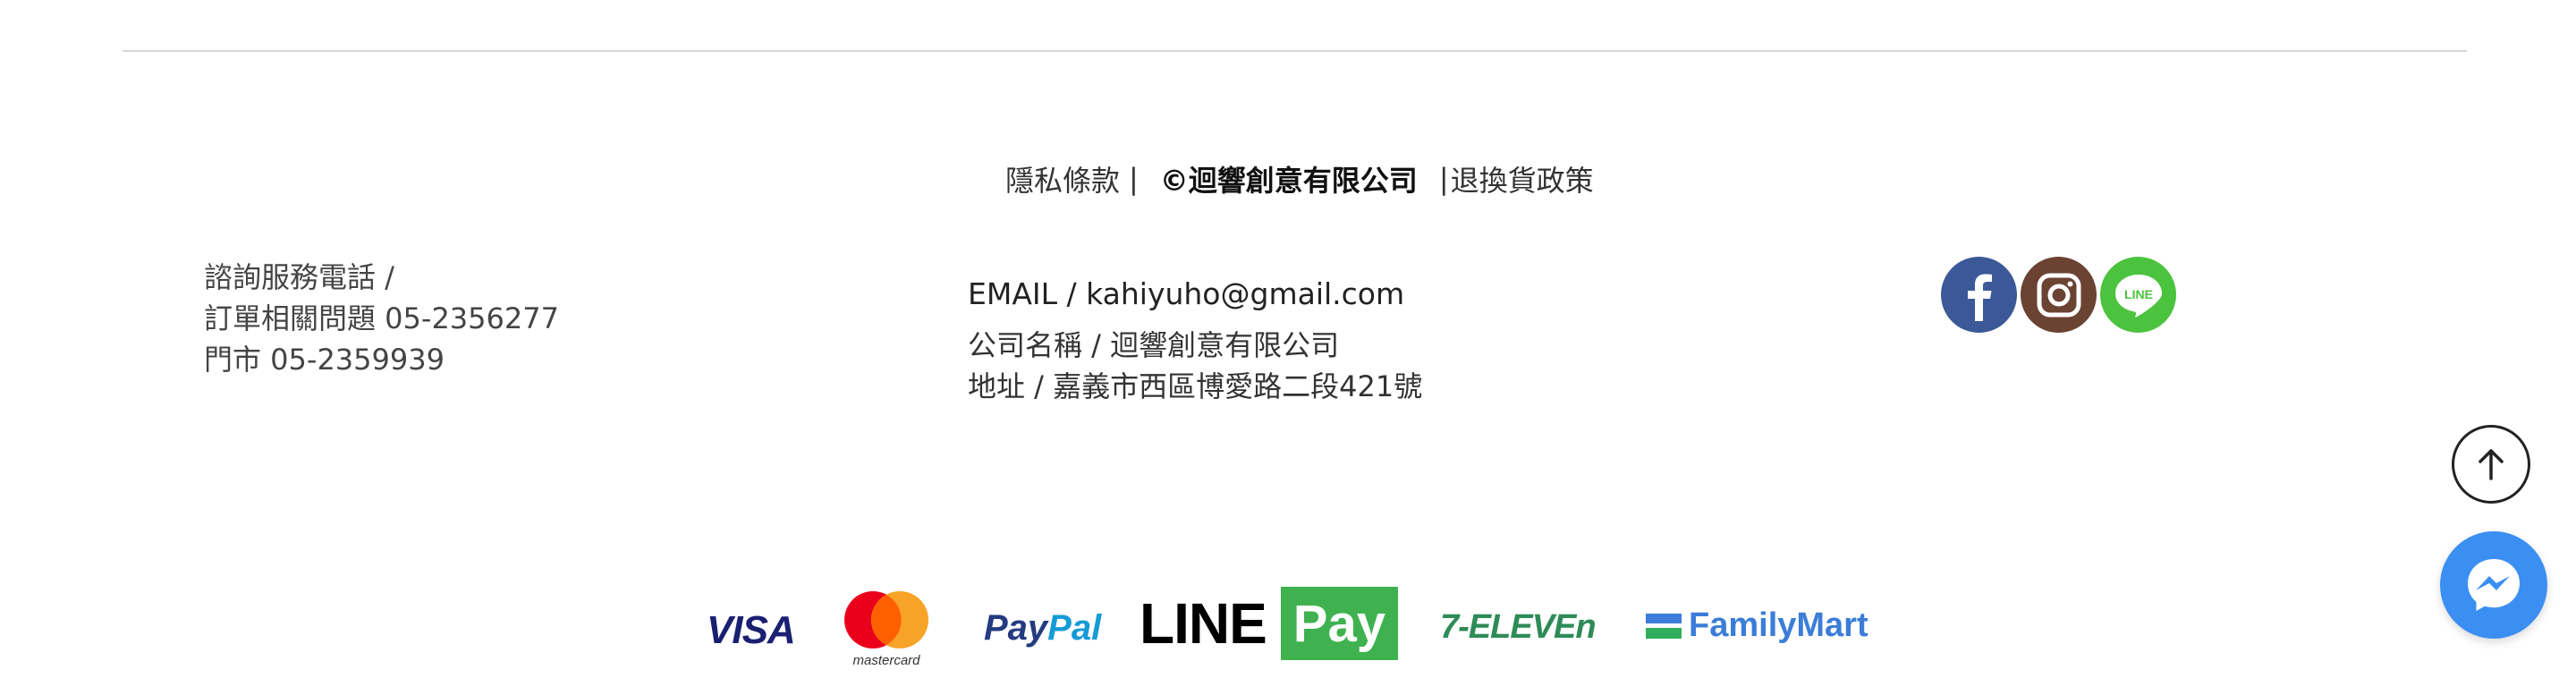 The height and width of the screenshot is (678, 2576). I want to click on contact-phones: 諮詢服務電話 / 訂單相關問題 05-2356277 門市 05-2359939, so click(381, 318).